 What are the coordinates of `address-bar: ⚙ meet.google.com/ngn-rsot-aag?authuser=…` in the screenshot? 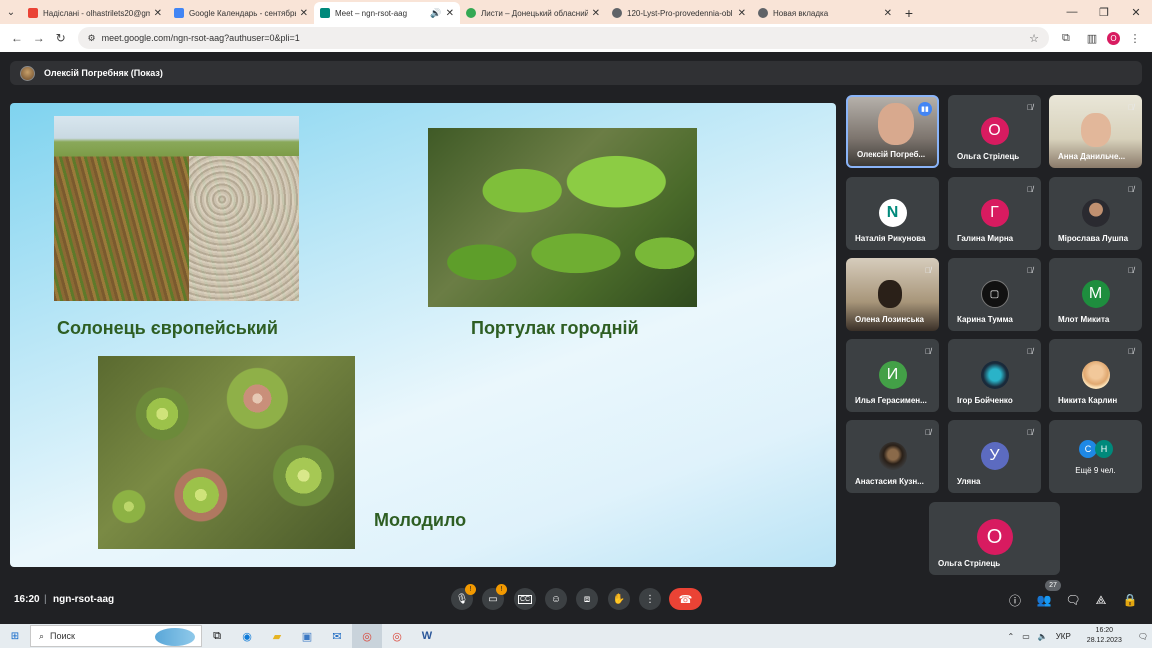 It's located at (563, 38).